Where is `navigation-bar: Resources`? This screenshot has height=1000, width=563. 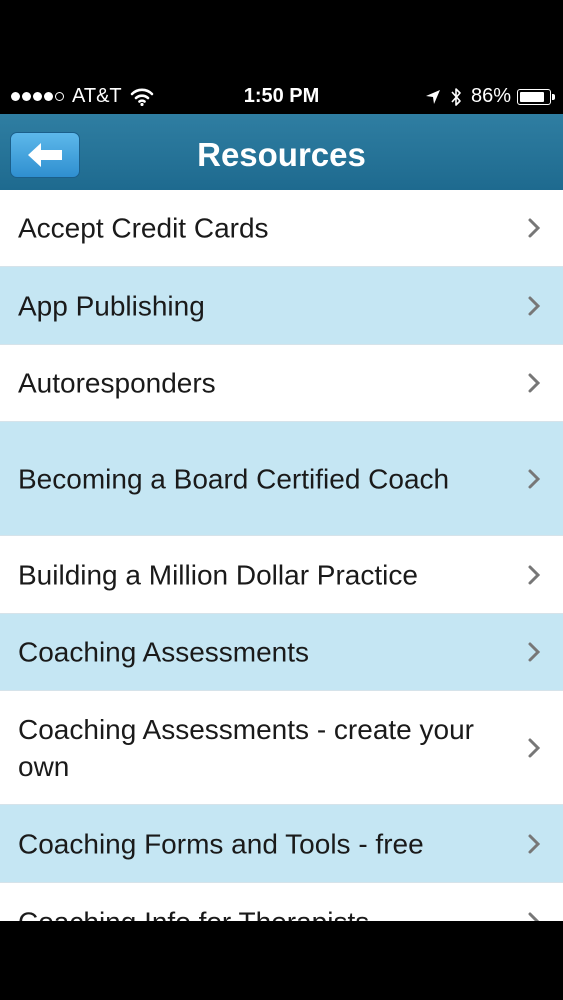 navigation-bar: Resources is located at coordinates (281, 152).